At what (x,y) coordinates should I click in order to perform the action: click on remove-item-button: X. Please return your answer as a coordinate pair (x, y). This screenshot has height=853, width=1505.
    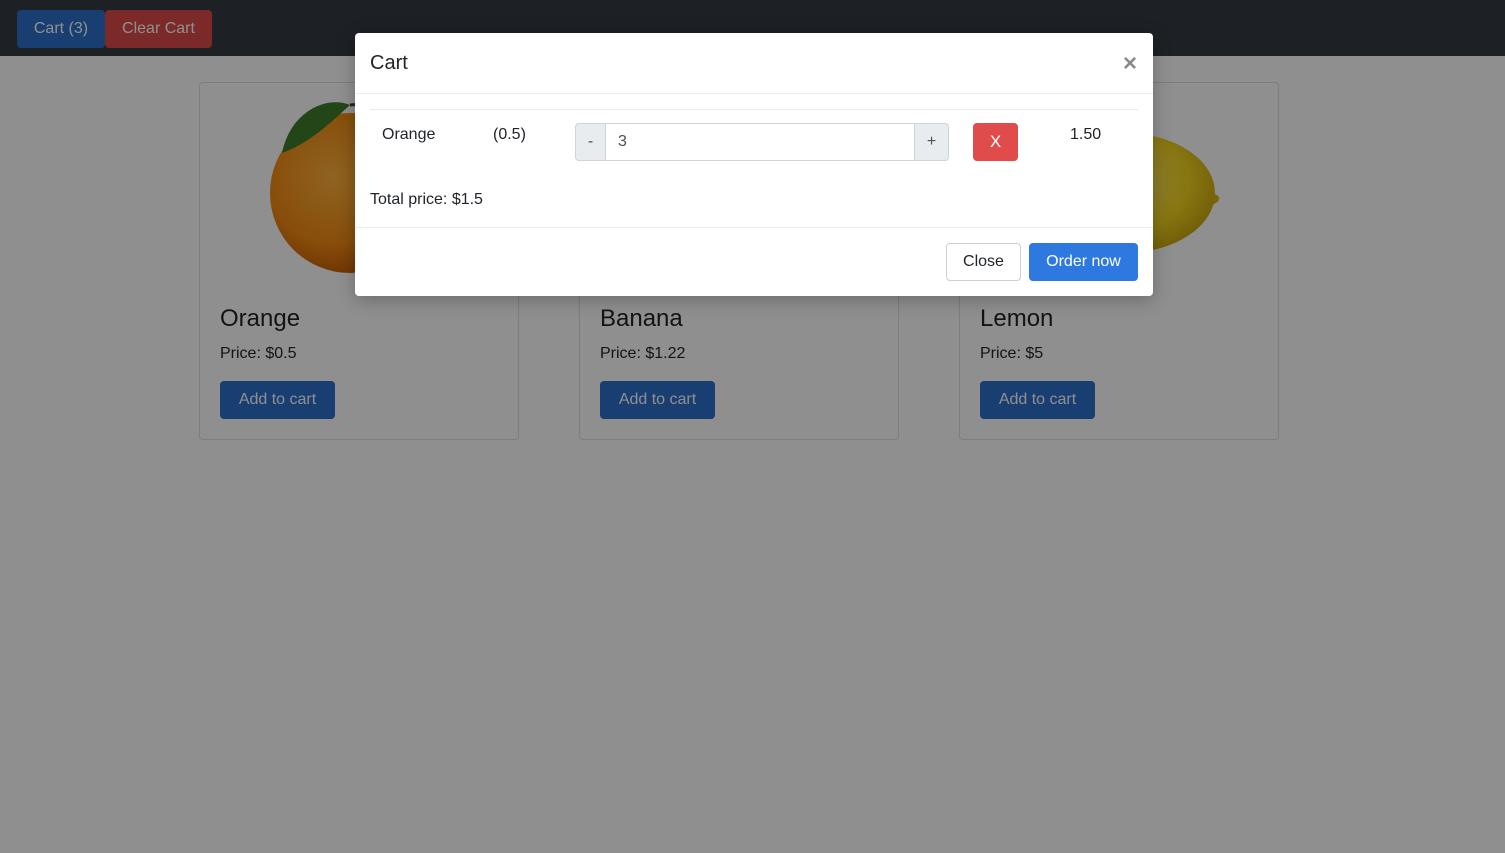
    Looking at the image, I should click on (995, 142).